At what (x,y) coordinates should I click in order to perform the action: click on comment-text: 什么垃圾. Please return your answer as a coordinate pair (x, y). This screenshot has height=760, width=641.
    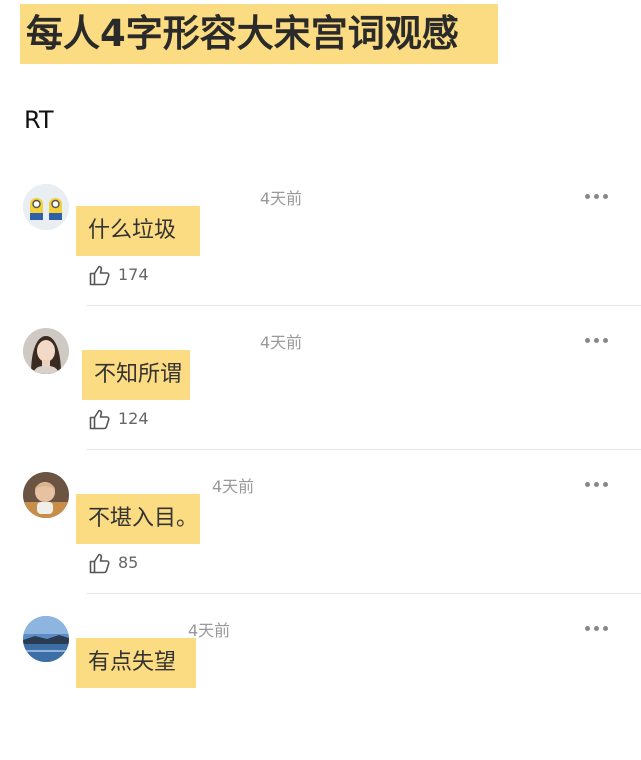
    Looking at the image, I should click on (138, 231).